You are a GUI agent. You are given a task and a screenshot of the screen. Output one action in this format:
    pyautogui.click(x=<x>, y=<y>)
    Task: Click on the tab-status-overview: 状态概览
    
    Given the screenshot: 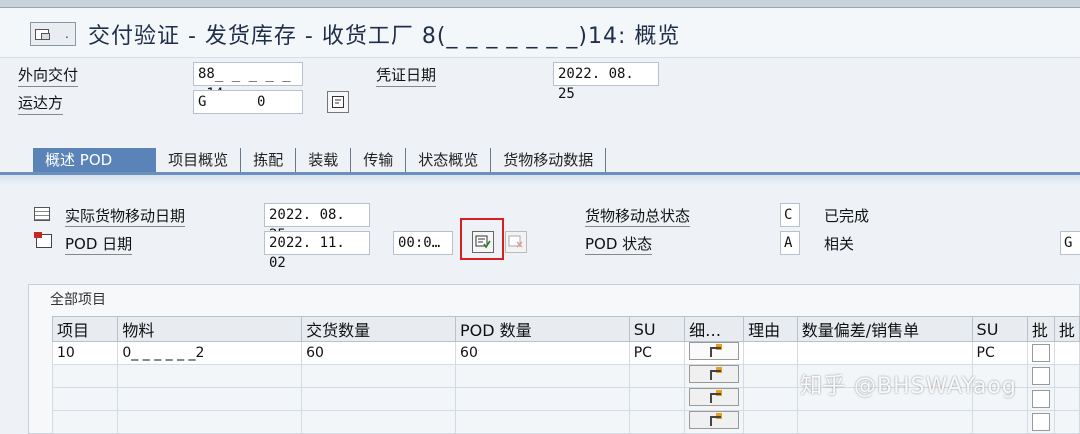 What is the action you would take?
    pyautogui.click(x=449, y=160)
    